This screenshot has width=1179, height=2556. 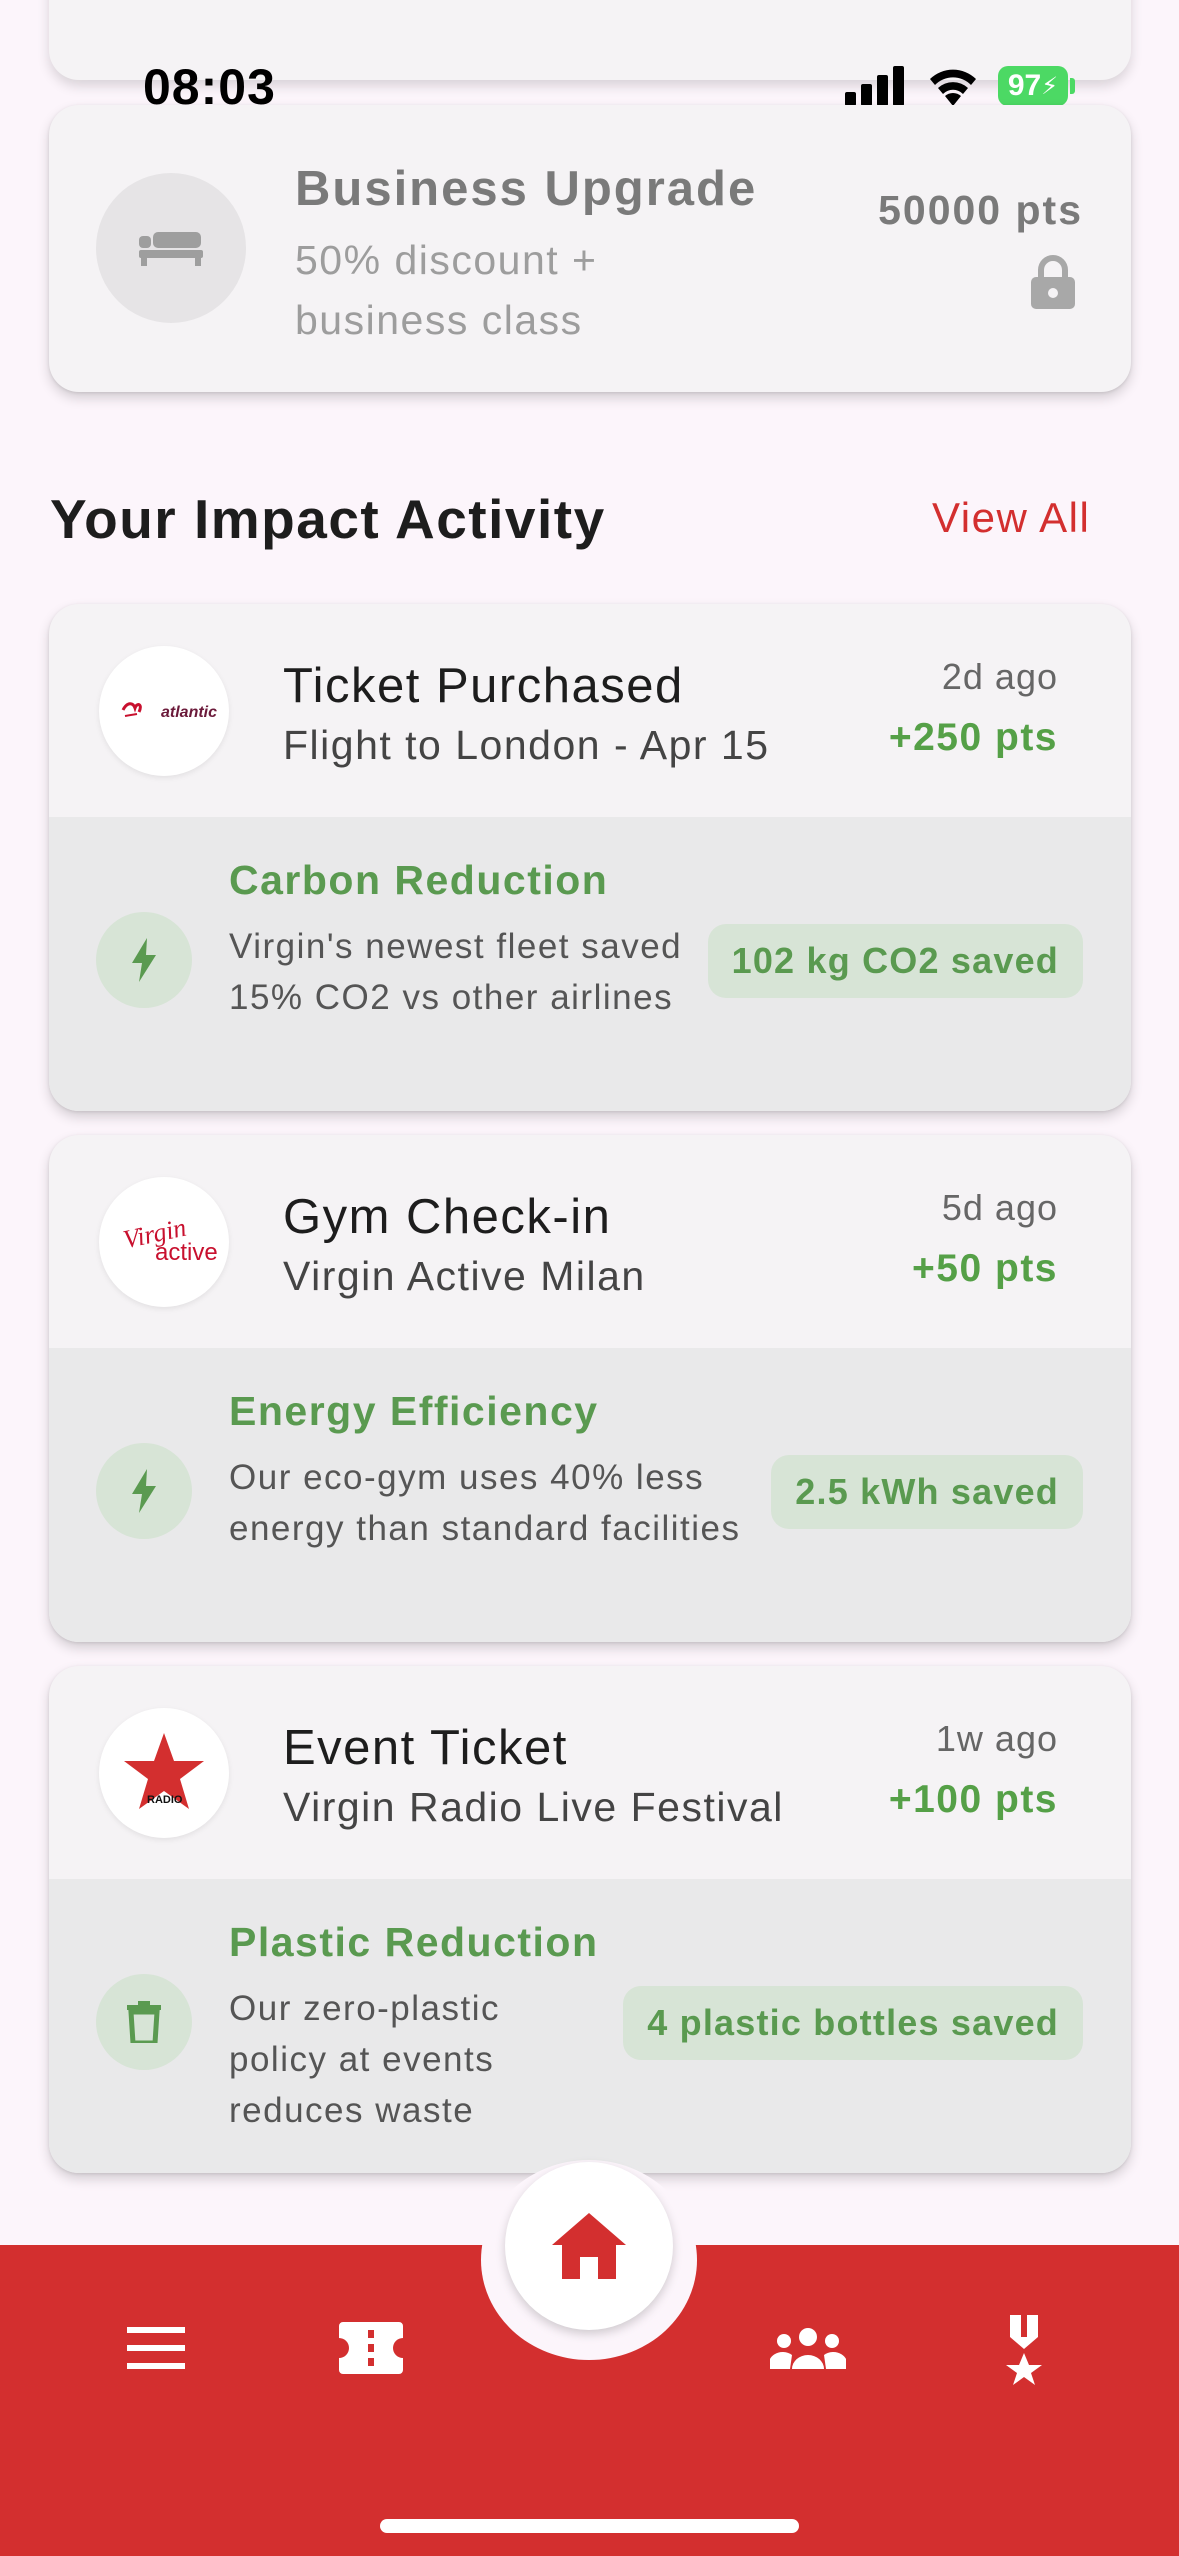 I want to click on virgin-atlantic-logo: atlantic, so click(x=164, y=711).